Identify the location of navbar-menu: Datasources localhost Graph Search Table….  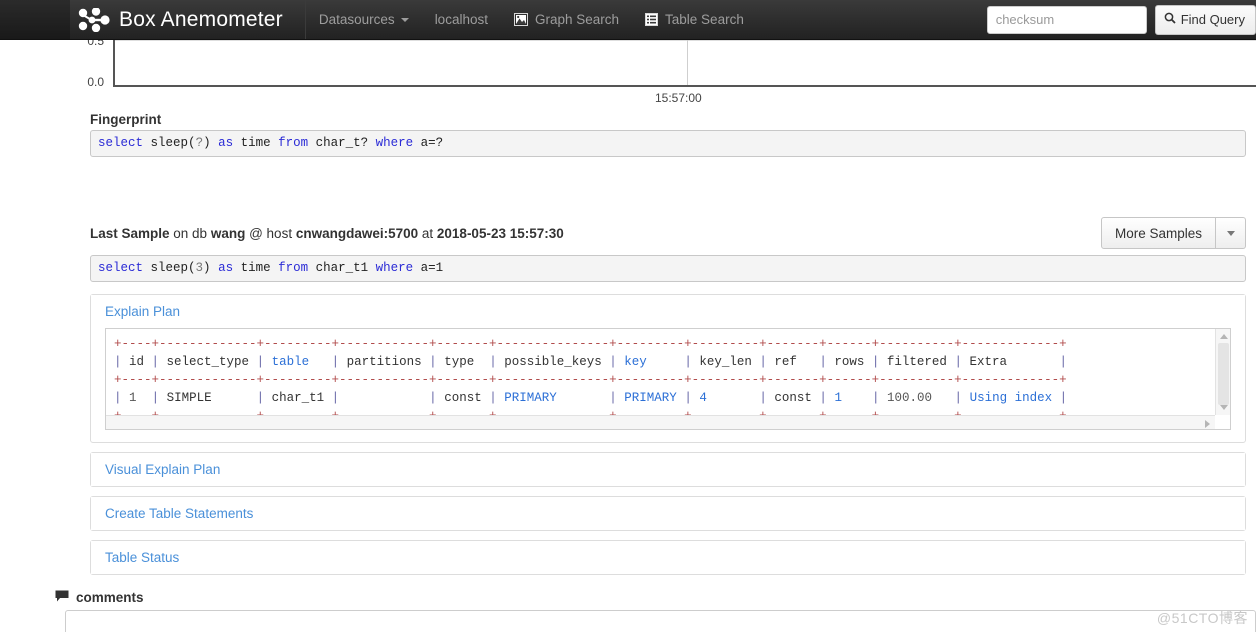
(531, 19).